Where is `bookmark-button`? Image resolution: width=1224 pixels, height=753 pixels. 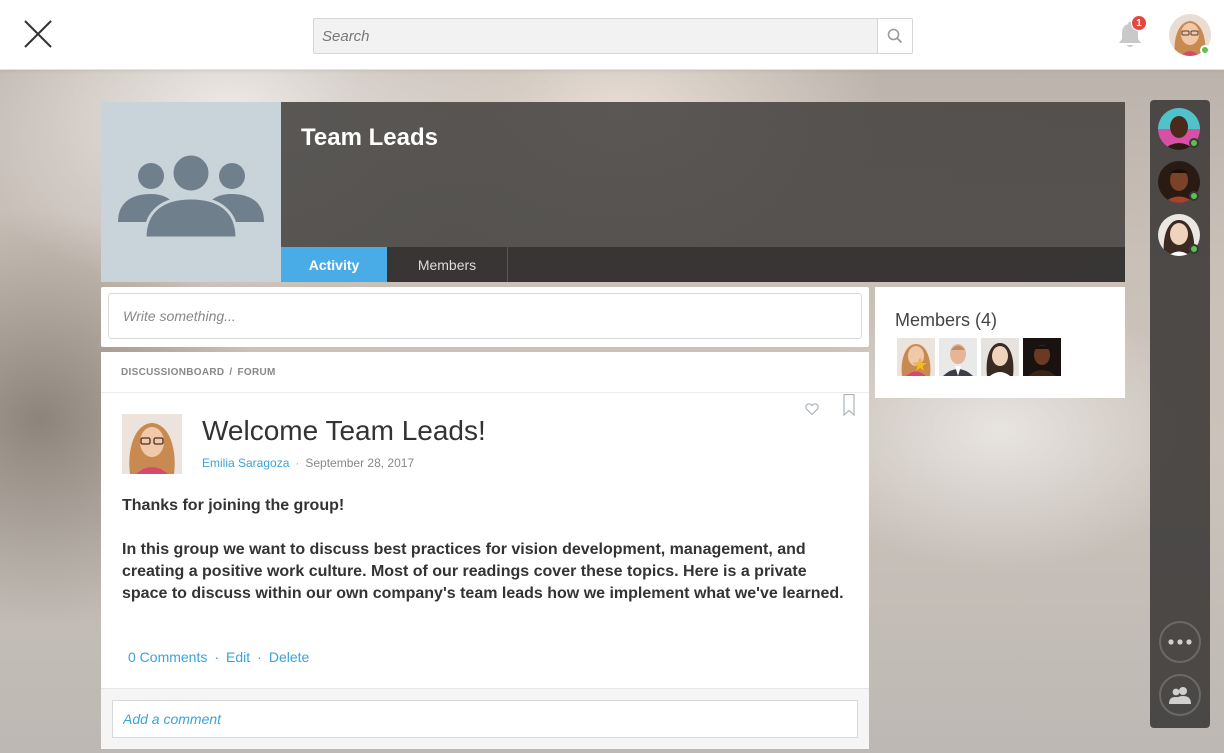
bookmark-button is located at coordinates (849, 405).